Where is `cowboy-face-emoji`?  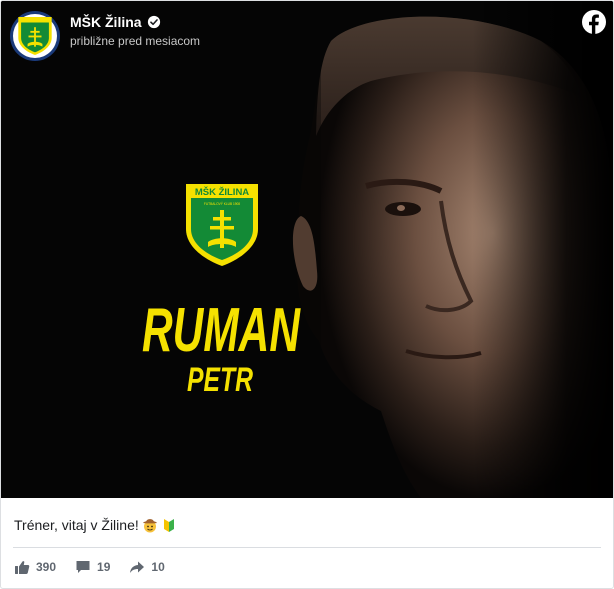 cowboy-face-emoji is located at coordinates (149, 526).